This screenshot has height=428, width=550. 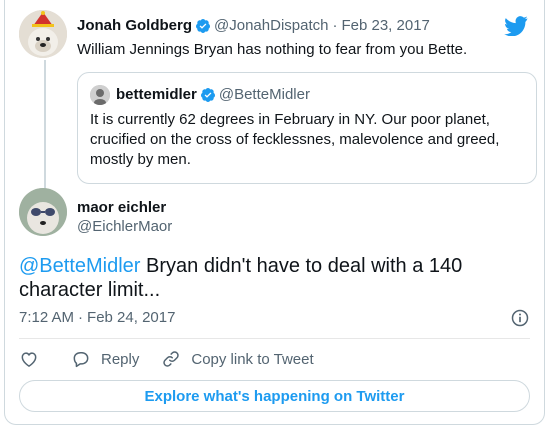 I want to click on tweet-date: Feb 24, 2017, so click(x=131, y=318).